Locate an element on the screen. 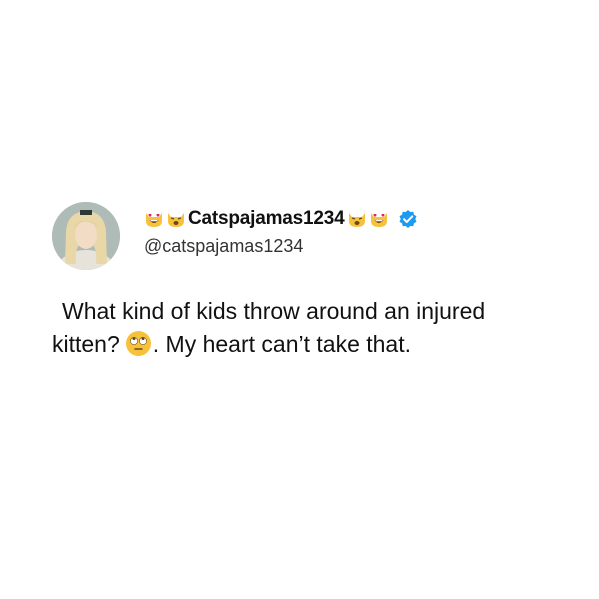 Image resolution: width=599 pixels, height=599 pixels. avatar is located at coordinates (86, 236).